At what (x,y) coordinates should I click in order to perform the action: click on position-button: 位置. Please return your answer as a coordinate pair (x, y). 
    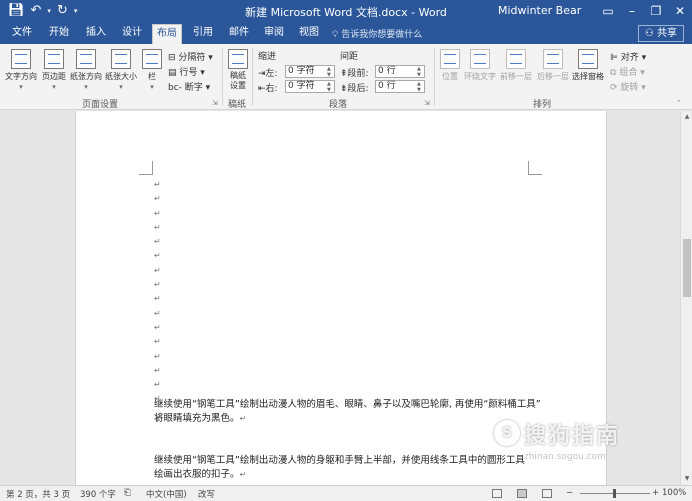
    Looking at the image, I should click on (450, 65).